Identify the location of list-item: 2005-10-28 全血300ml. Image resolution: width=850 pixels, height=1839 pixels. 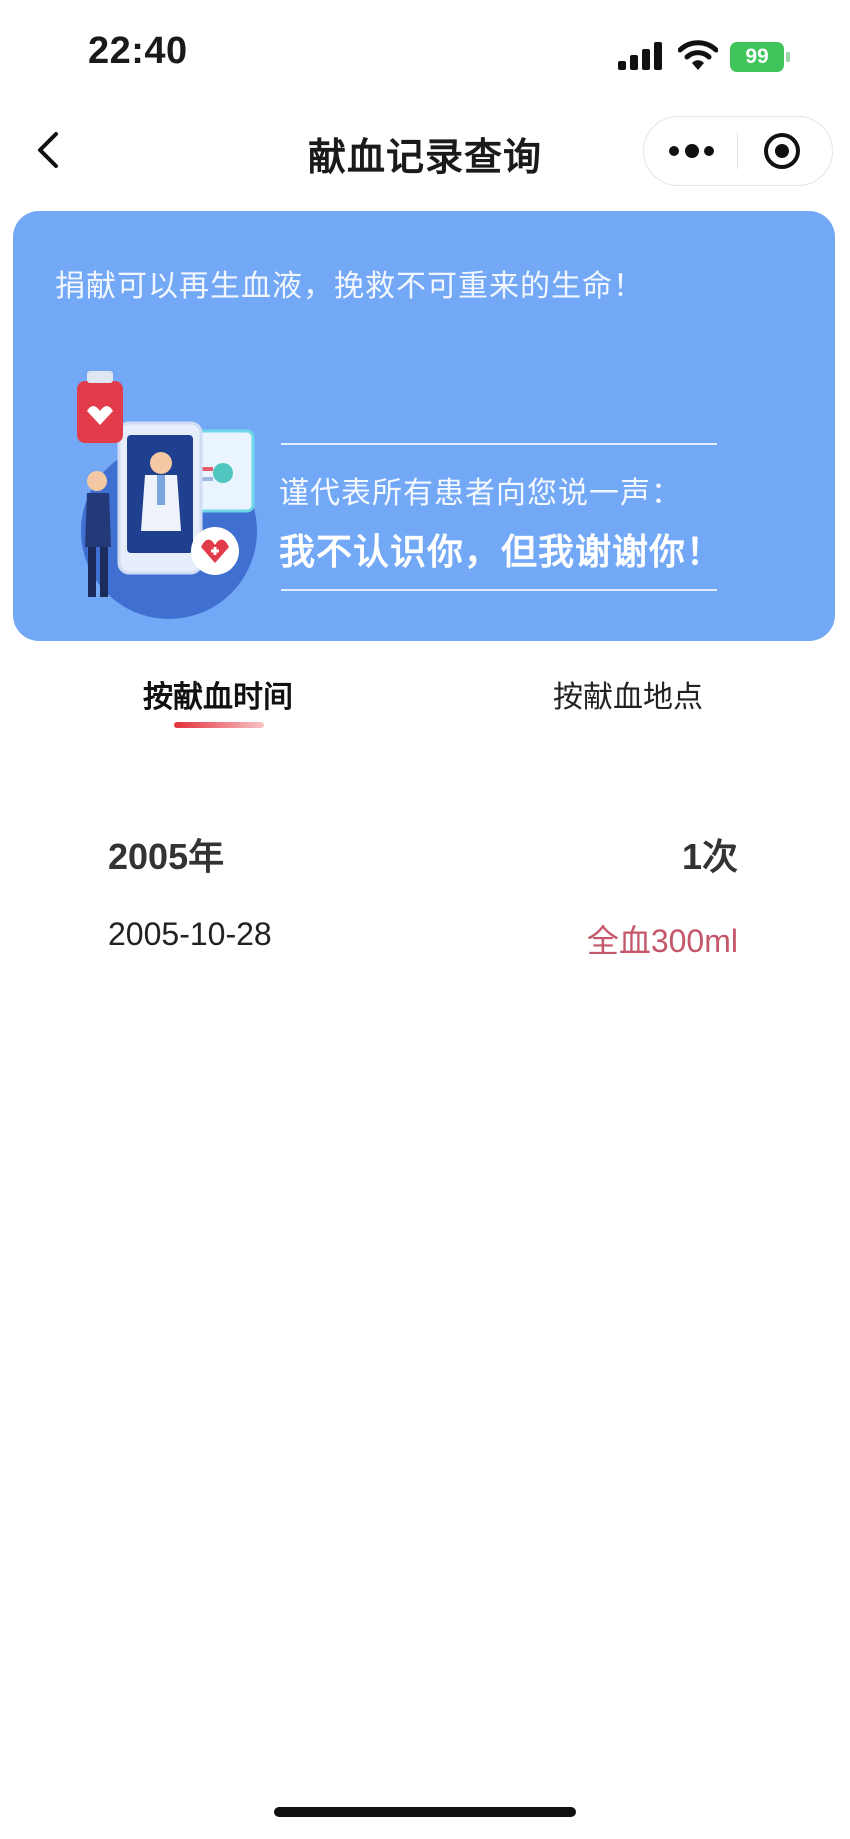
(423, 938).